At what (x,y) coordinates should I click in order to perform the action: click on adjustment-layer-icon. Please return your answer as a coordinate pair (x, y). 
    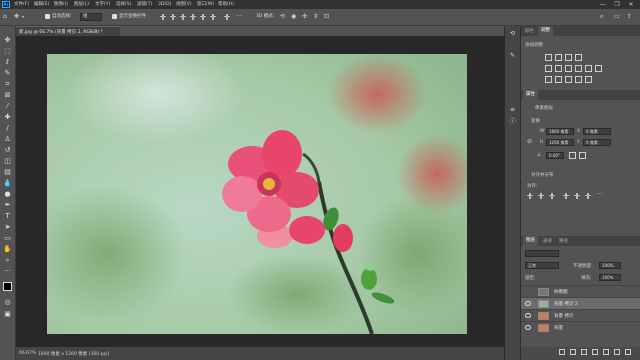
    Looking at the image, I should click on (595, 352).